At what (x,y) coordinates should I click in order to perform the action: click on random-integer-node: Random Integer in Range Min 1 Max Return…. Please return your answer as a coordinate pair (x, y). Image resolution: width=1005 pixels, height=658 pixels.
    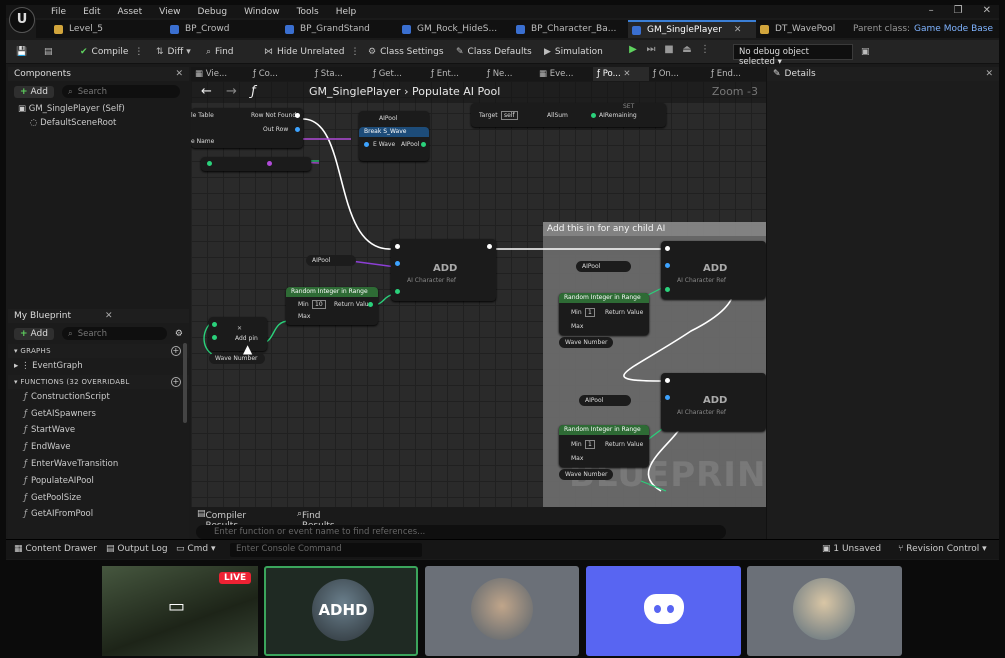
    Looking at the image, I should click on (604, 446).